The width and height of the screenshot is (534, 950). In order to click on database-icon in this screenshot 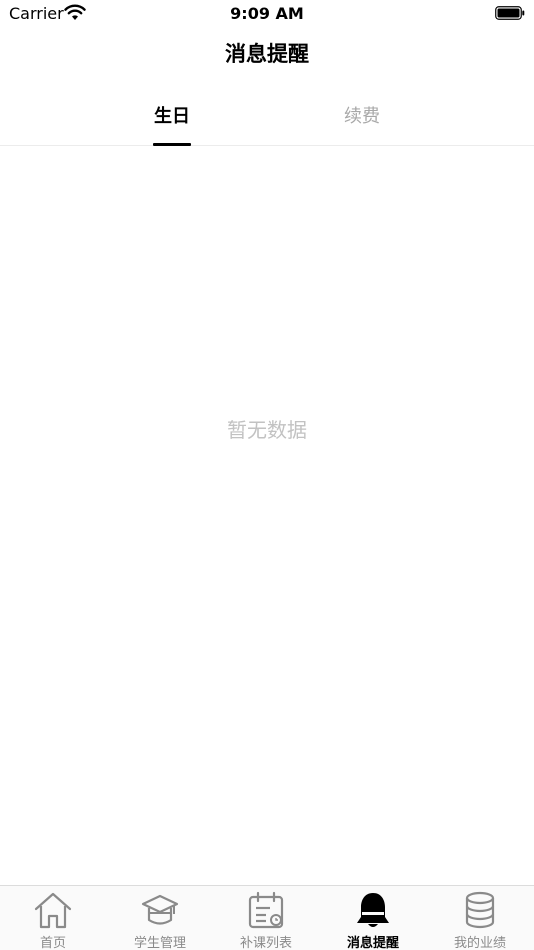, I will do `click(480, 910)`.